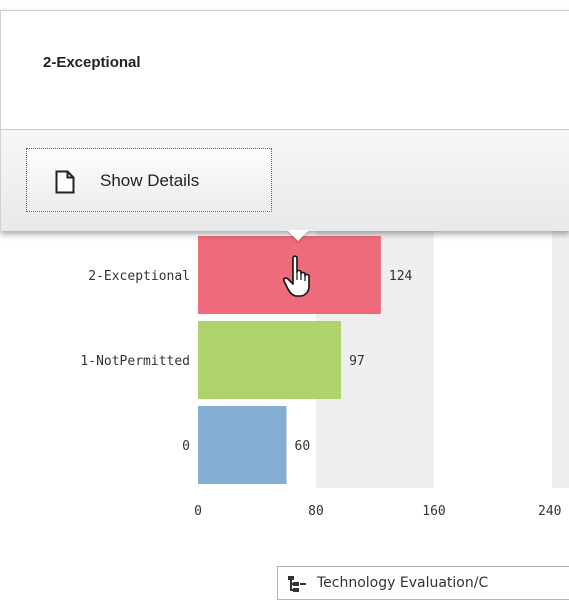  Describe the element at coordinates (198, 511) in the screenshot. I see `x-tick-label: 0` at that location.